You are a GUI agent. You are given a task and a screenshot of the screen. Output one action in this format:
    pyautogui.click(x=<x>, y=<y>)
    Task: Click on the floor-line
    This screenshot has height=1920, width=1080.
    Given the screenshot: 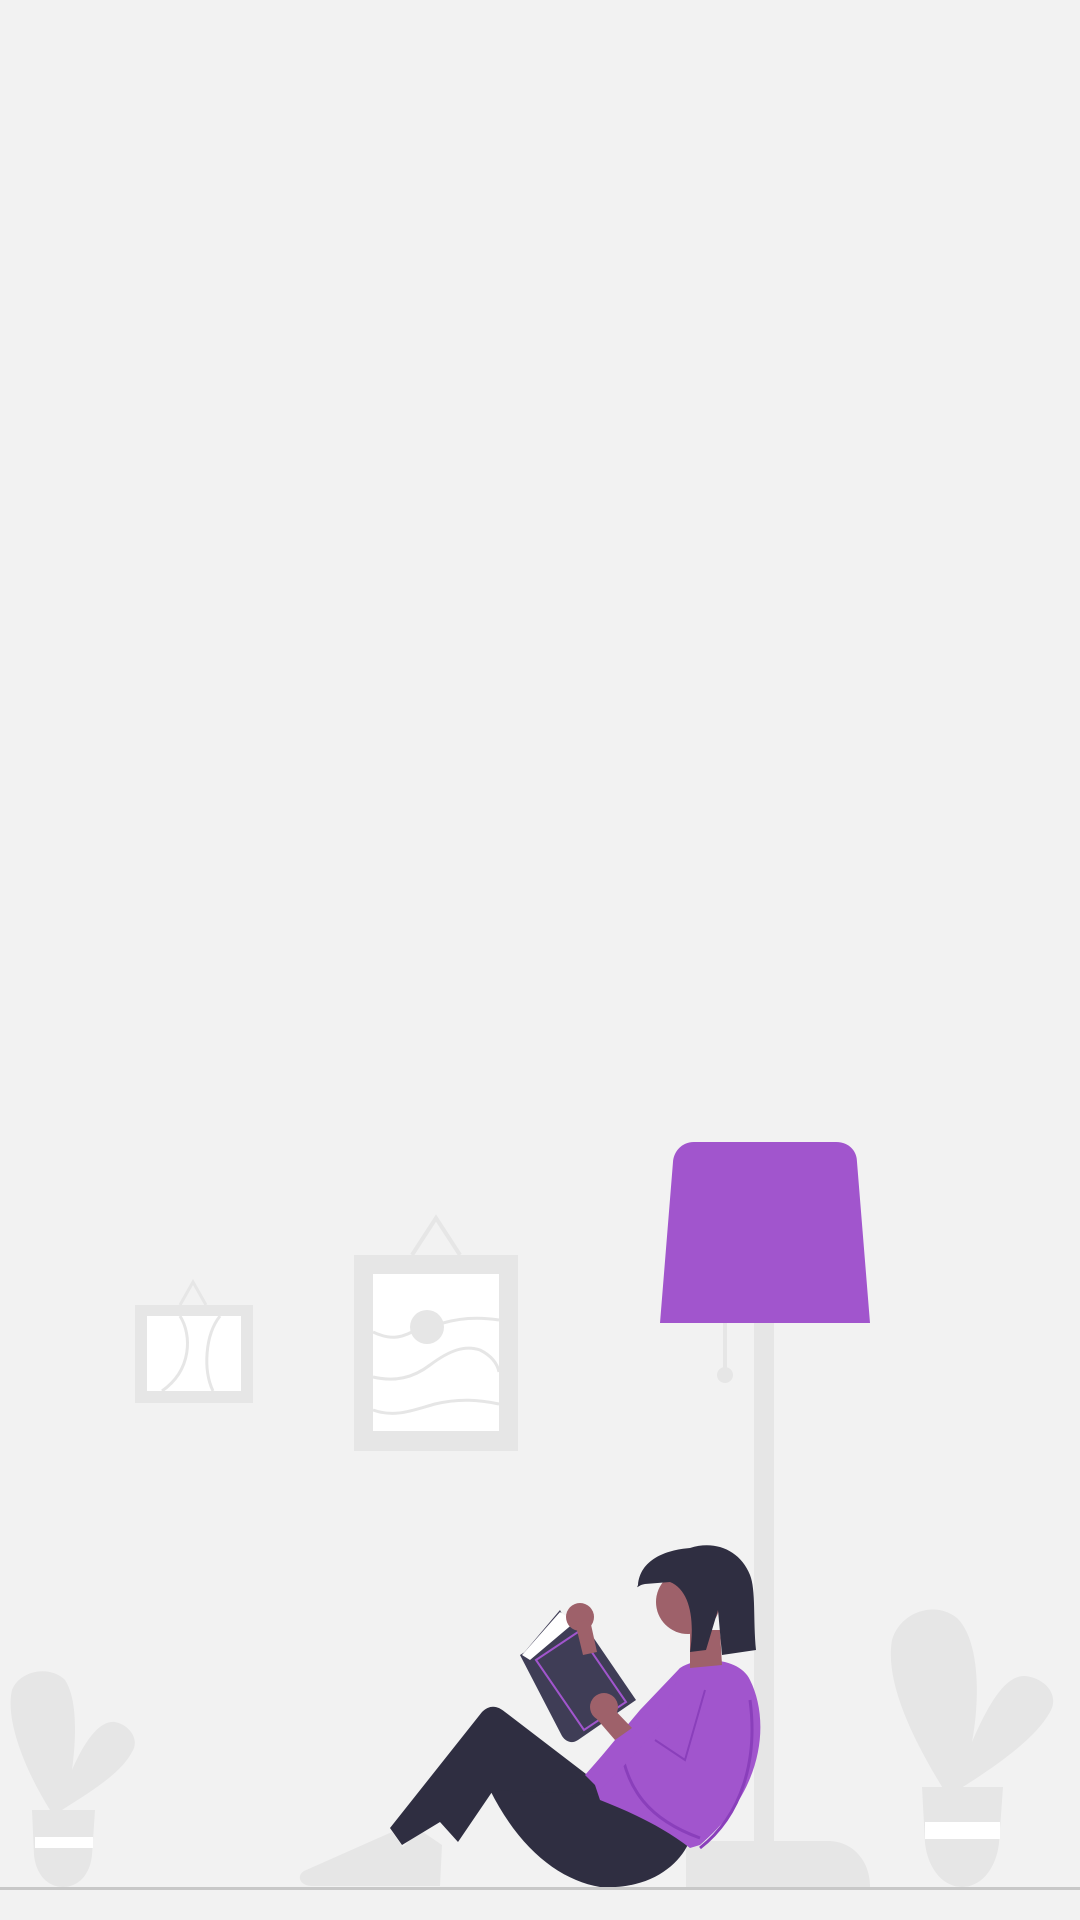 What is the action you would take?
    pyautogui.click(x=540, y=1888)
    